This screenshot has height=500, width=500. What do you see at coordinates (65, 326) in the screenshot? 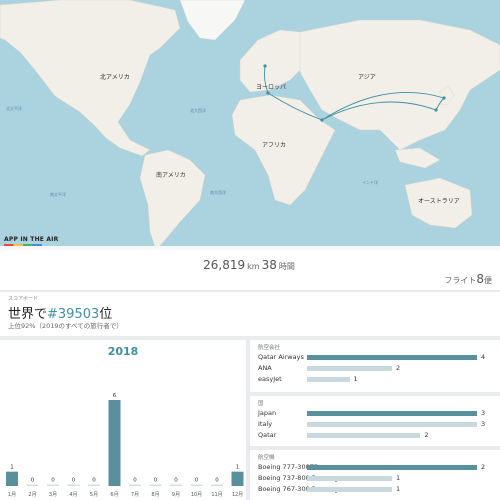
I see `rank-percentile: 上位92%（2019のすべての旅行者で）` at bounding box center [65, 326].